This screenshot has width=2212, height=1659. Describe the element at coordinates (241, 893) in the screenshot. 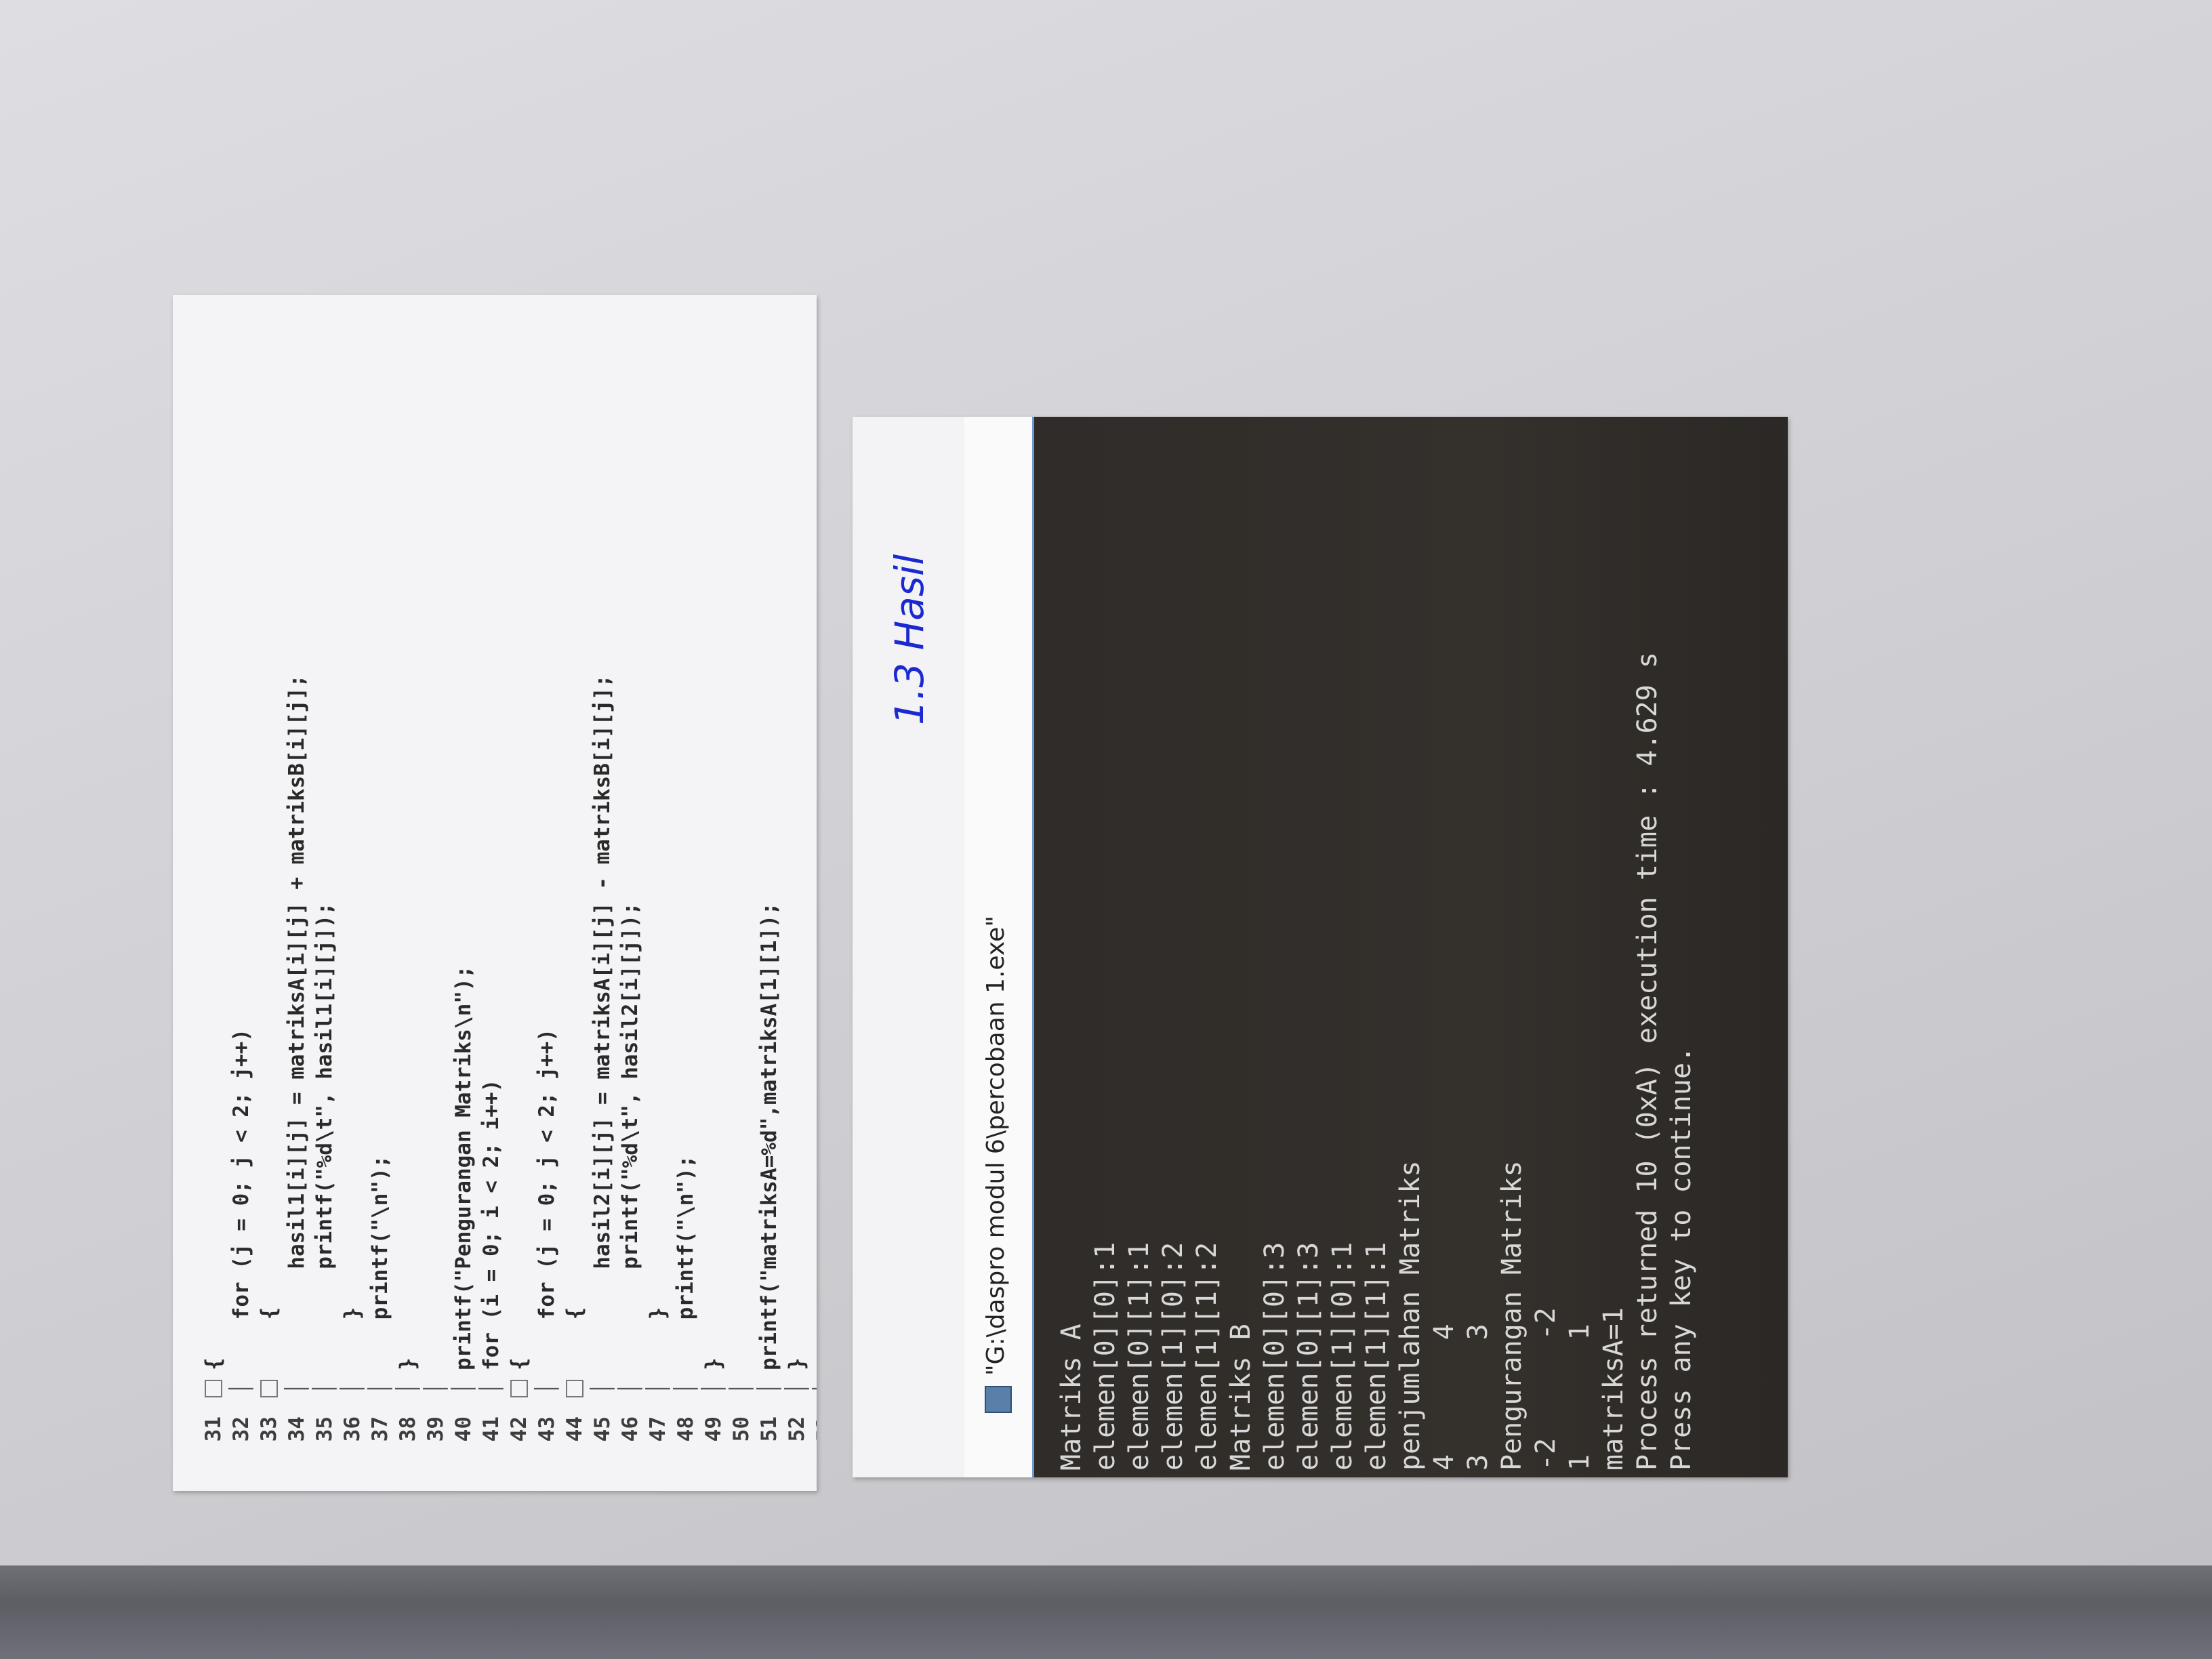

I see `code-line: 32 │ for (j = 0; j < 2; j++)` at that location.